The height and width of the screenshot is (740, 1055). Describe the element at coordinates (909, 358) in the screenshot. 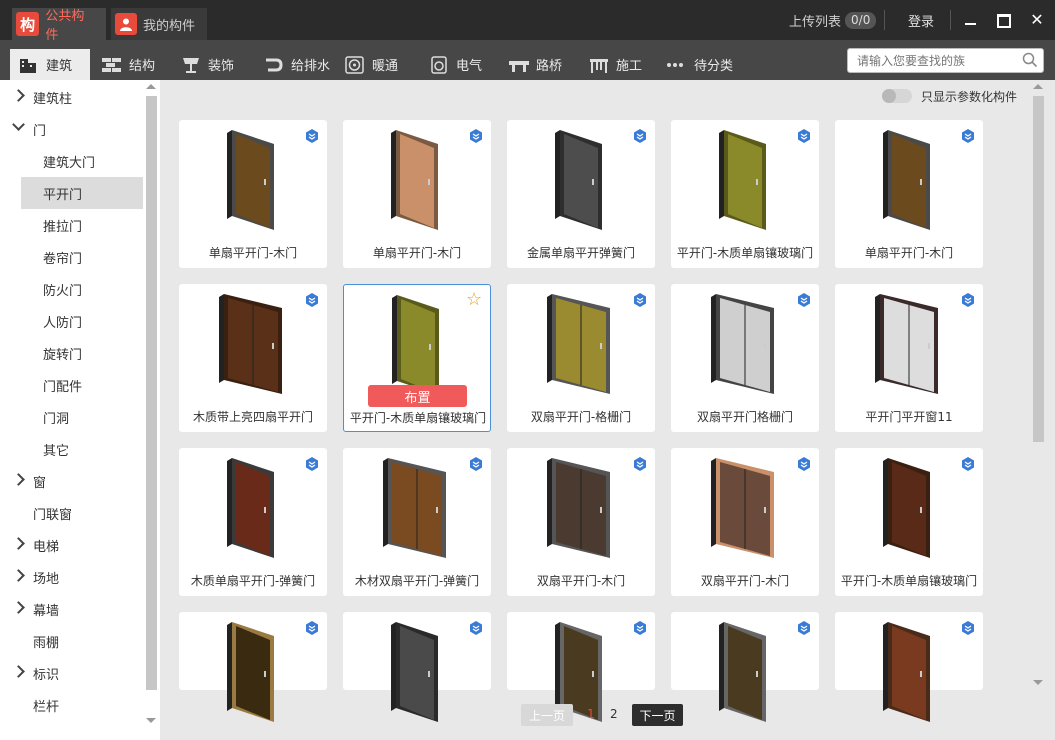

I see `component-card: 平开门平开窗11` at that location.